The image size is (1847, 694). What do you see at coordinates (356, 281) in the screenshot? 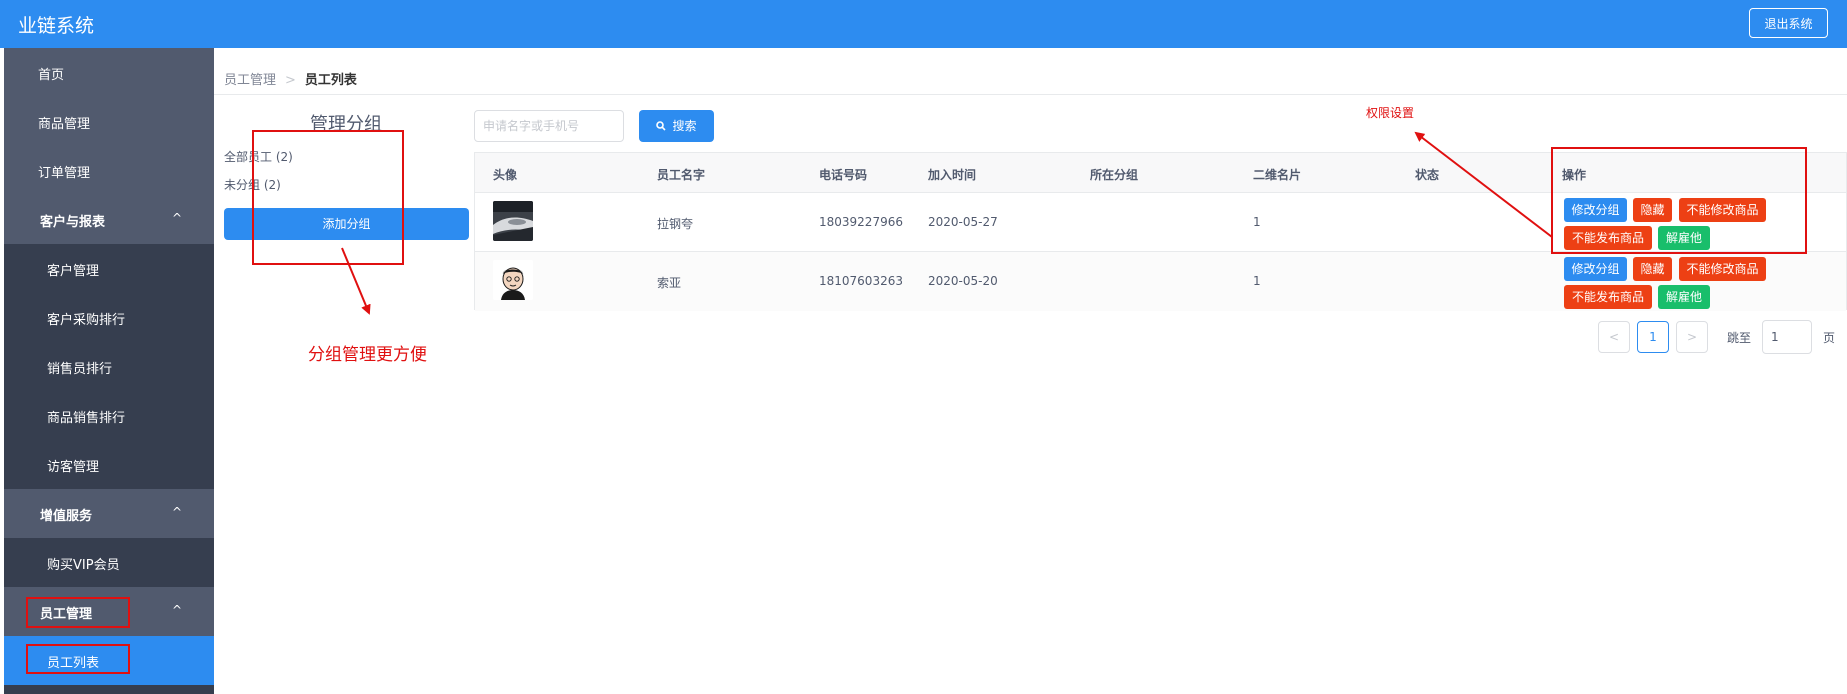
I see `arrow-to-group-note` at bounding box center [356, 281].